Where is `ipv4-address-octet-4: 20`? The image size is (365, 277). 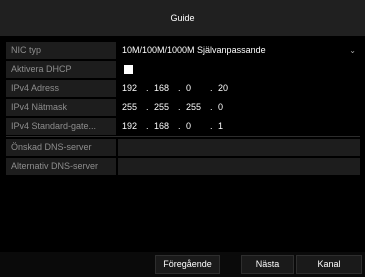
ipv4-address-octet-4: 20 is located at coordinates (223, 88).